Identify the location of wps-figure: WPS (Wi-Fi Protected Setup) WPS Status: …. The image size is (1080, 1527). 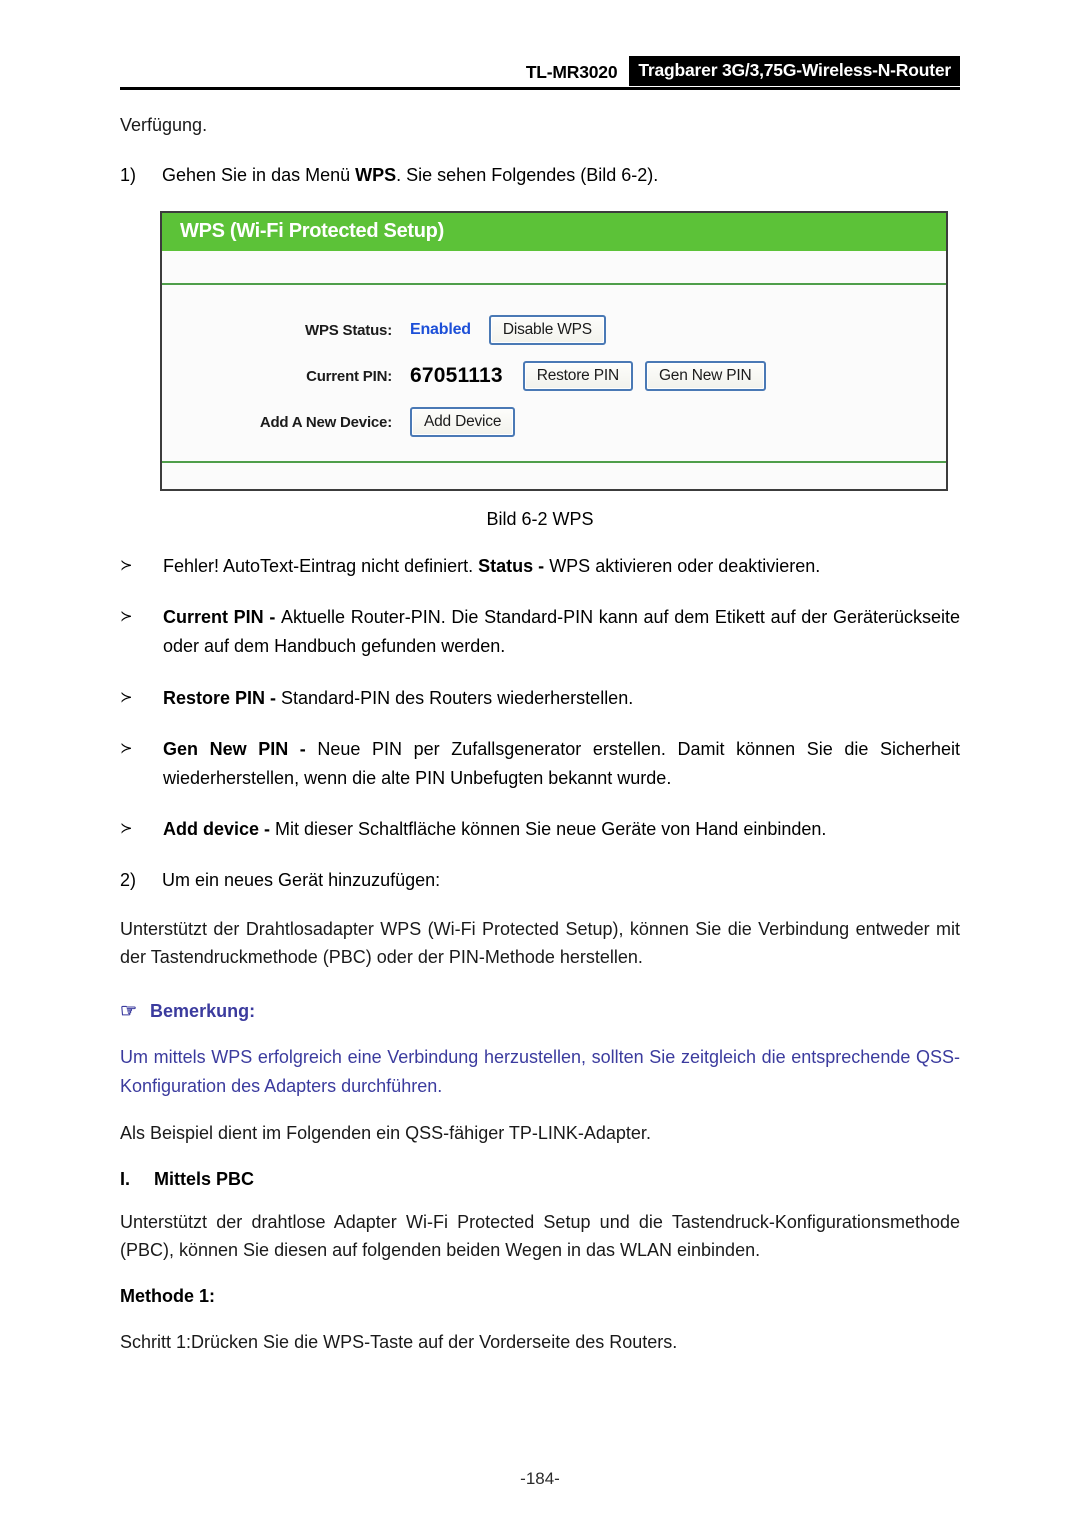
(540, 351).